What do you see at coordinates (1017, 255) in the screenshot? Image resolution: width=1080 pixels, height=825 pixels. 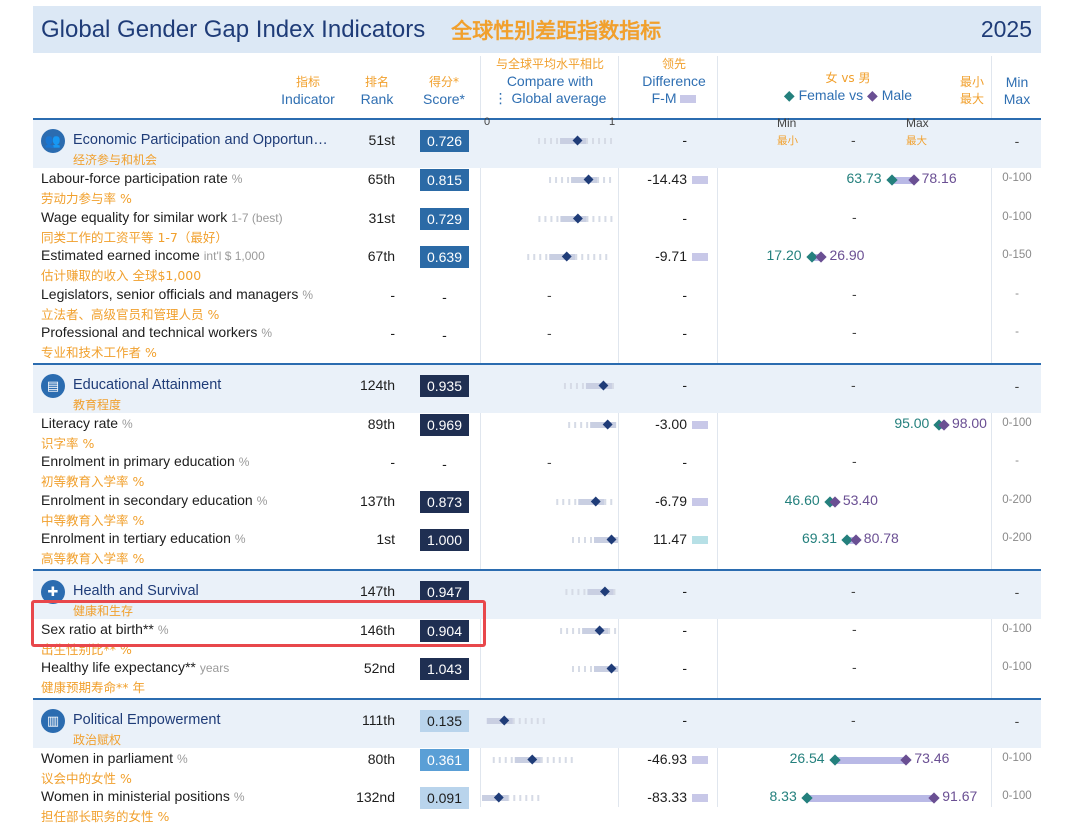 I see `indicator-minmax: 0-150` at bounding box center [1017, 255].